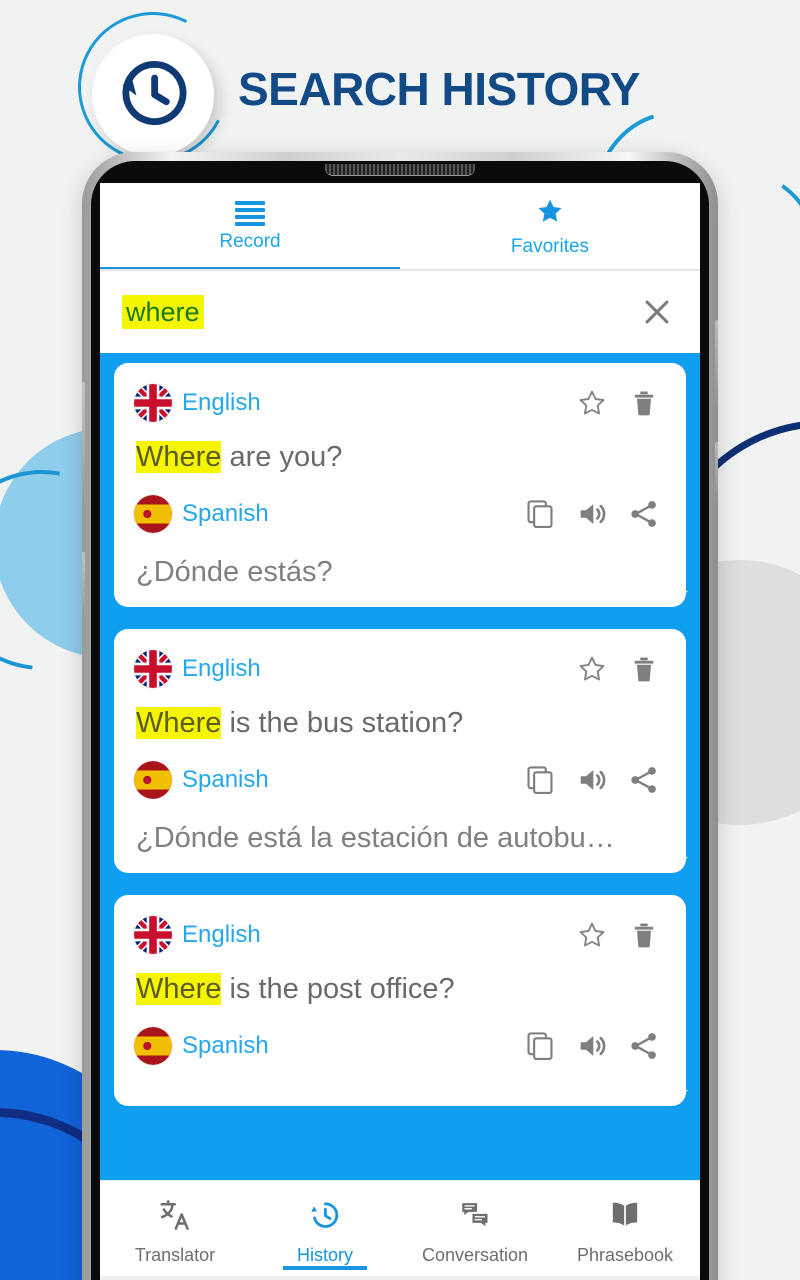 The height and width of the screenshot is (1280, 800). Describe the element at coordinates (475, 1254) in the screenshot. I see `nav-item-conversation-label: Conversation` at that location.